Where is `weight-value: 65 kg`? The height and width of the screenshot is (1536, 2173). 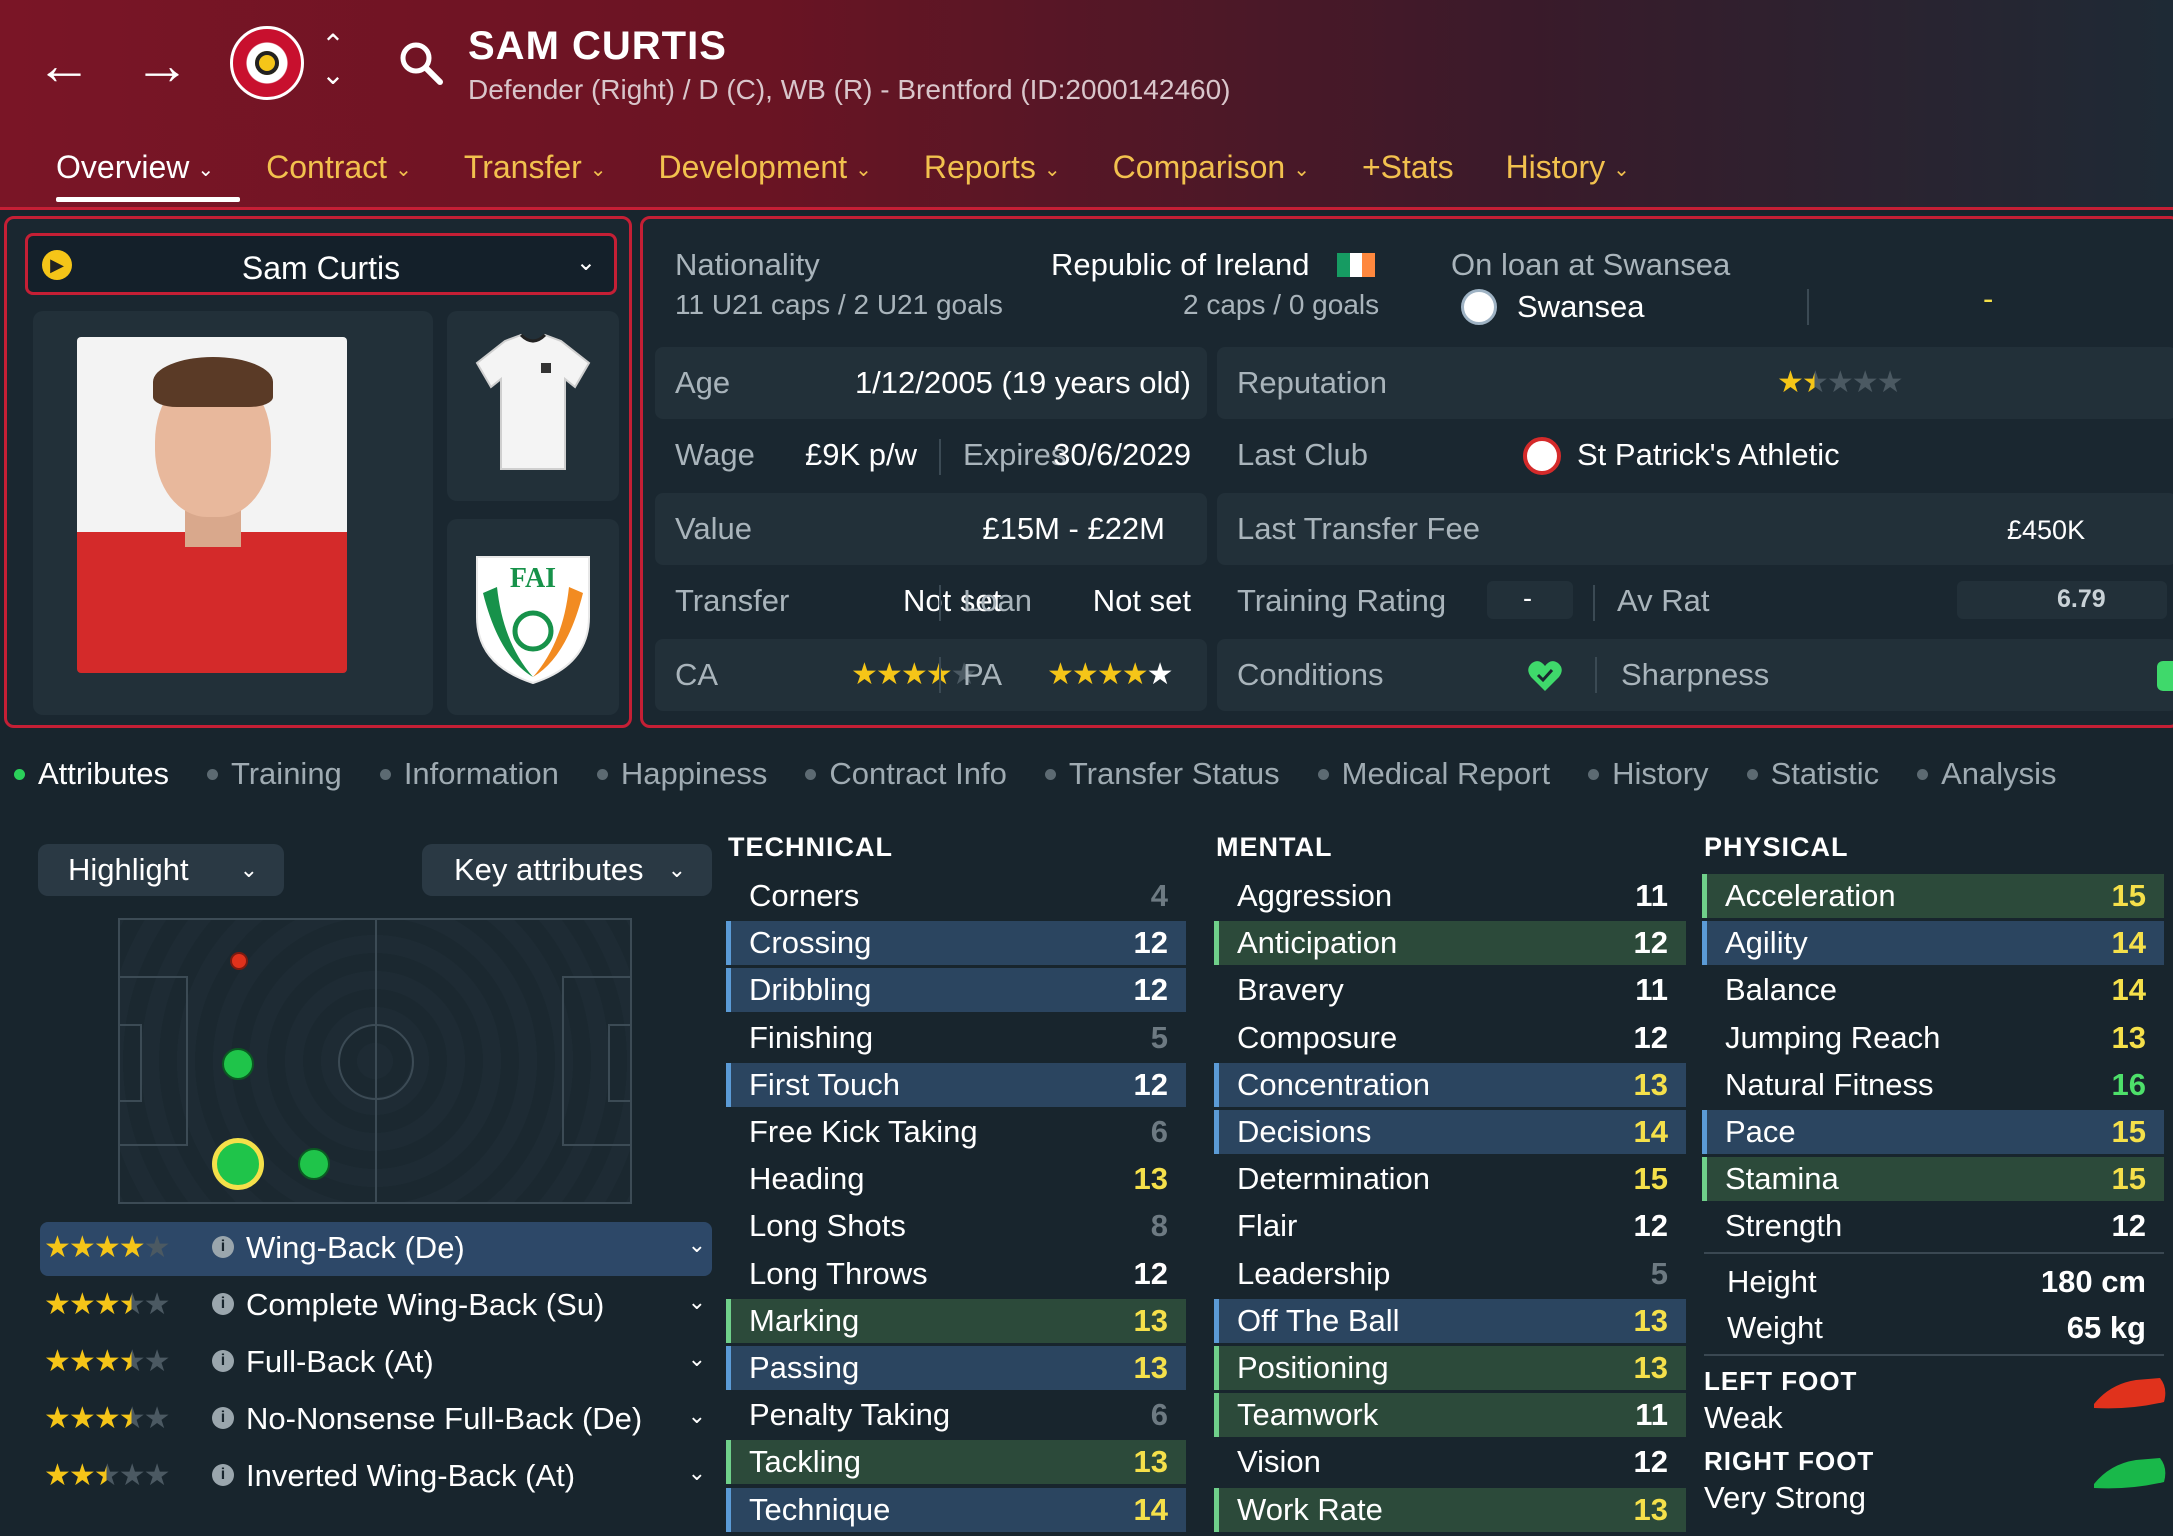 weight-value: 65 kg is located at coordinates (2106, 1327).